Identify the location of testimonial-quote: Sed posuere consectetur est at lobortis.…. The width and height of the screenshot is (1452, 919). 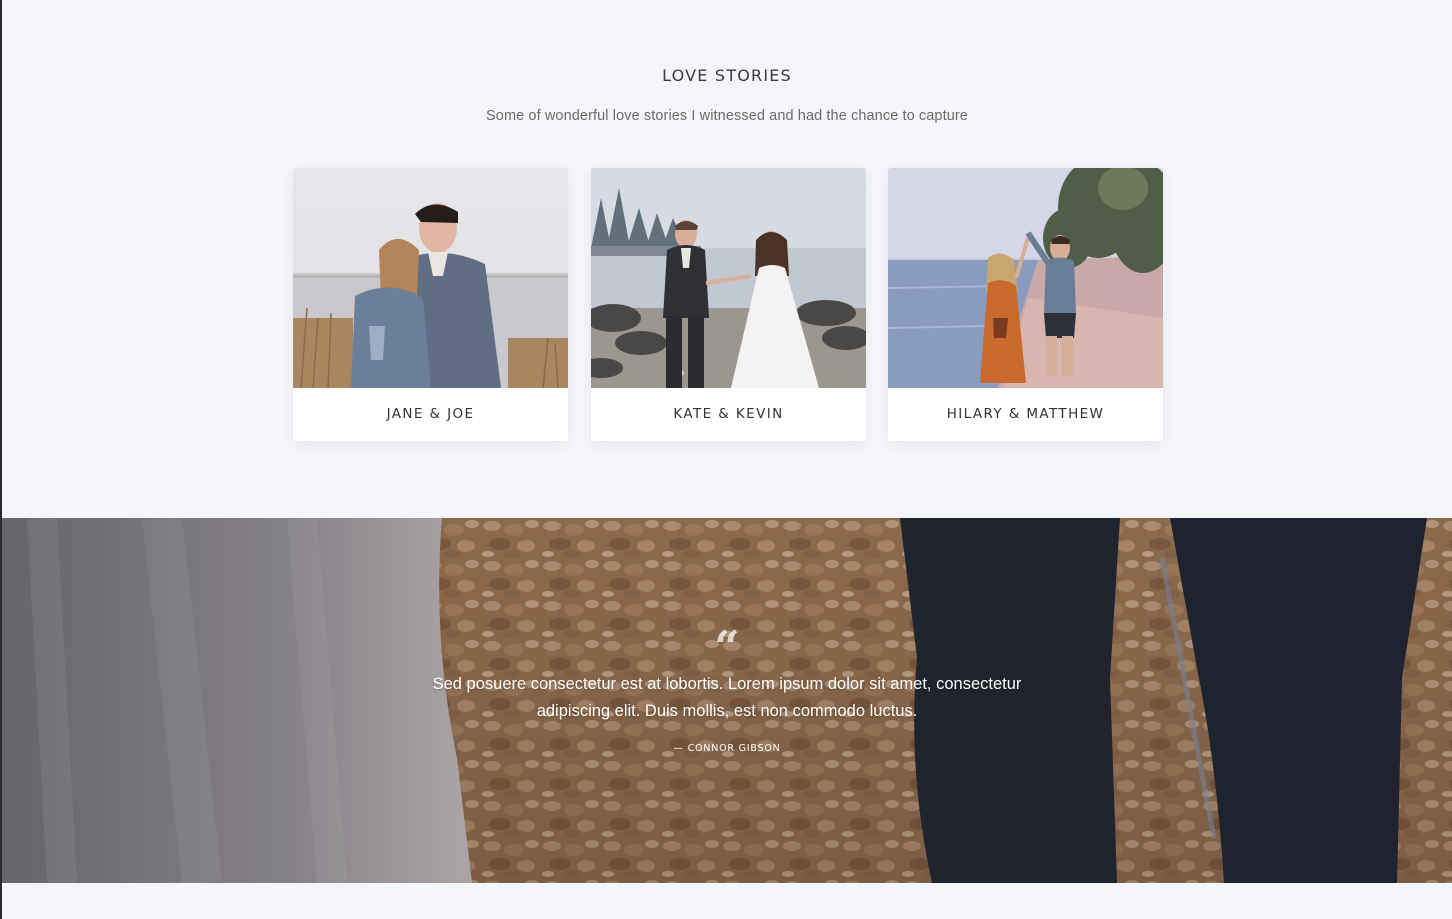
(727, 697).